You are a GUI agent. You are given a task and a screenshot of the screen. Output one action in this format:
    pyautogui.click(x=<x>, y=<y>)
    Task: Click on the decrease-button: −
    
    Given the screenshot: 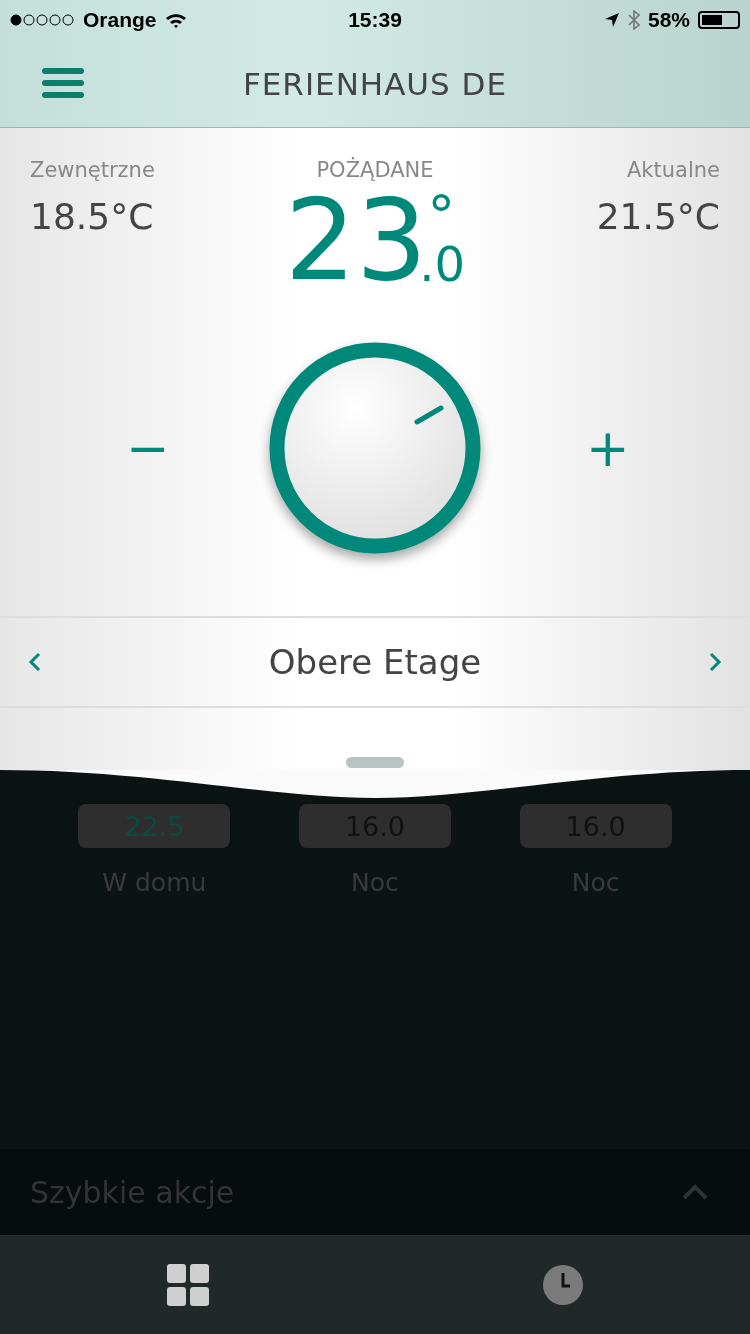 What is the action you would take?
    pyautogui.click(x=145, y=448)
    